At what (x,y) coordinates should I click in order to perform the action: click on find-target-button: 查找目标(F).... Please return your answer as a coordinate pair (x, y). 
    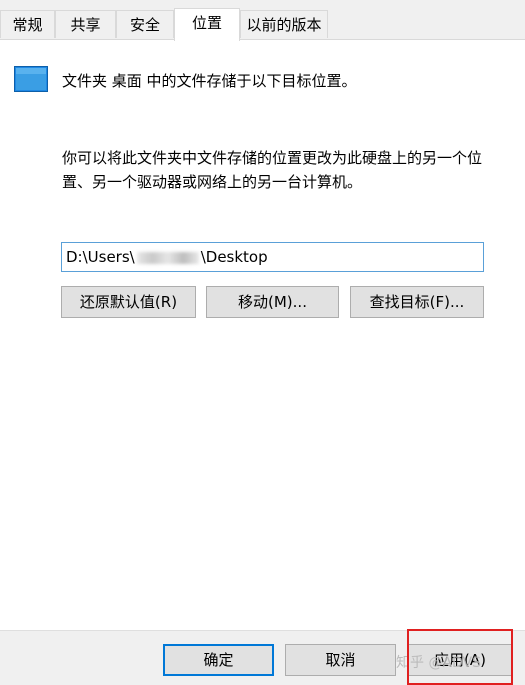
    Looking at the image, I should click on (417, 302).